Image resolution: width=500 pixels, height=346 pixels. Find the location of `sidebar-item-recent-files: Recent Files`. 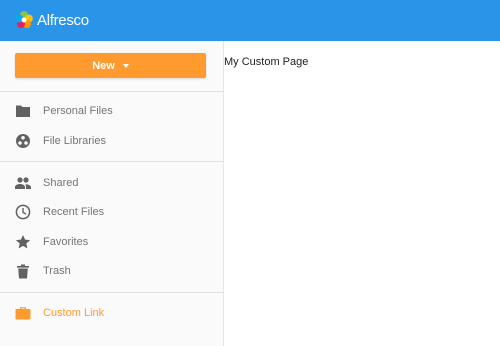

sidebar-item-recent-files: Recent Files is located at coordinates (111, 212).